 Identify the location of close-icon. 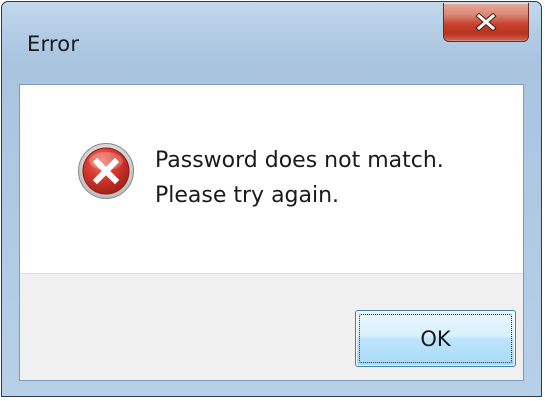
(486, 22).